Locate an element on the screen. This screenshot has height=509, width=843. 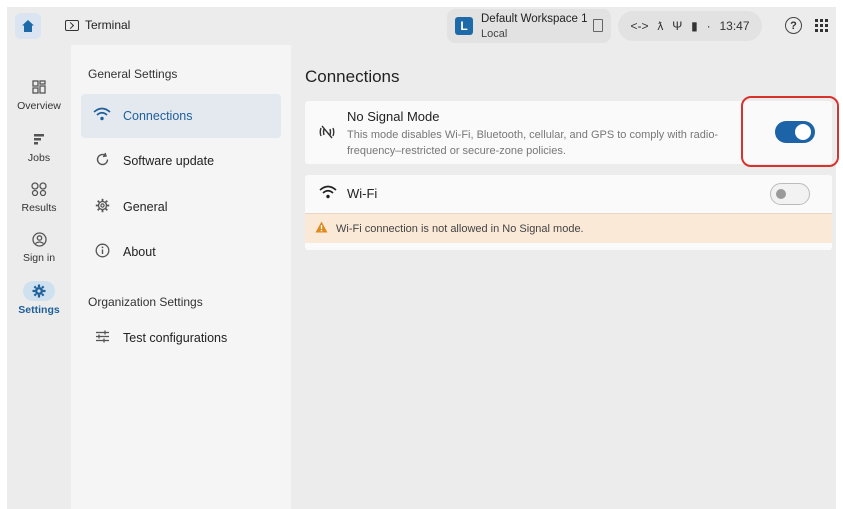
help-icon: ? is located at coordinates (793, 25).